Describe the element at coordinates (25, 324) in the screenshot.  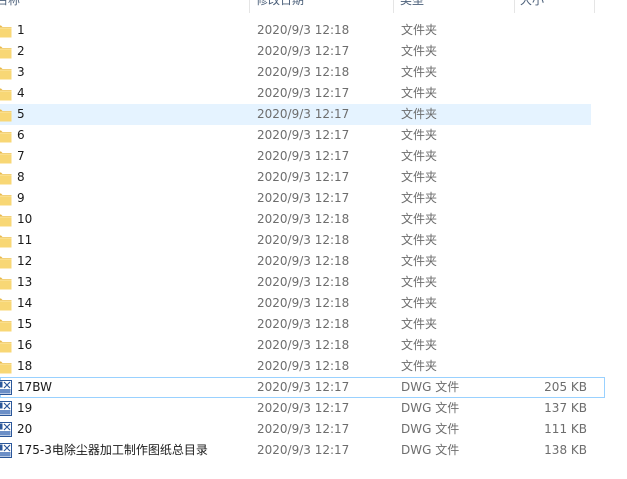
I see `item-name: 15` at that location.